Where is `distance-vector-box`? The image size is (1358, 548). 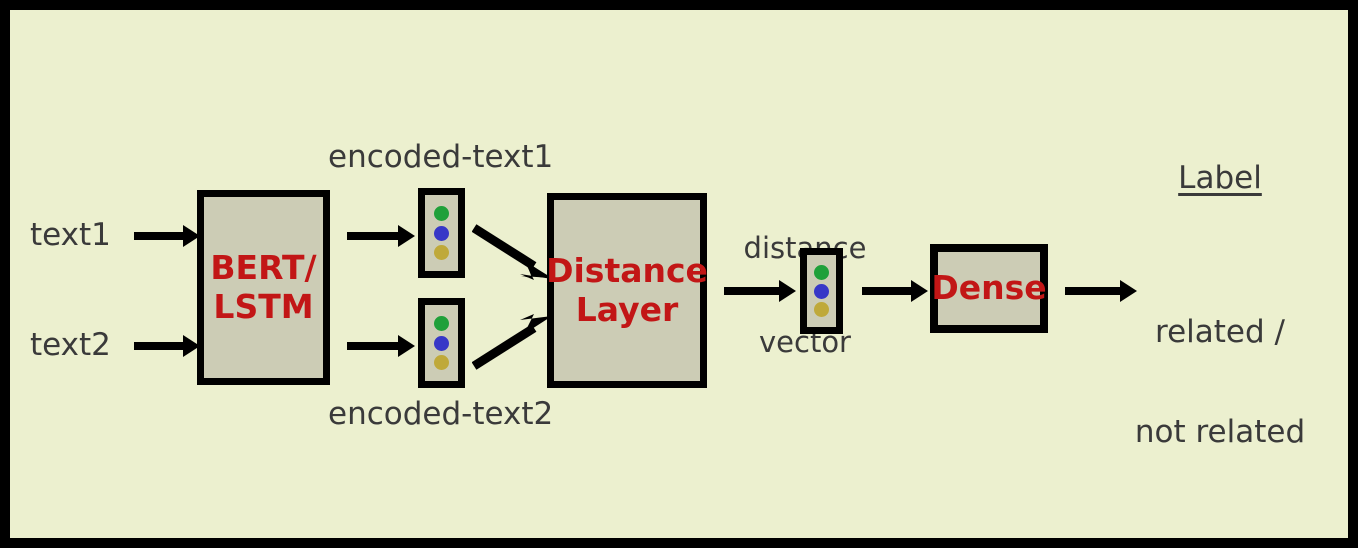
distance-vector-box is located at coordinates (821, 291).